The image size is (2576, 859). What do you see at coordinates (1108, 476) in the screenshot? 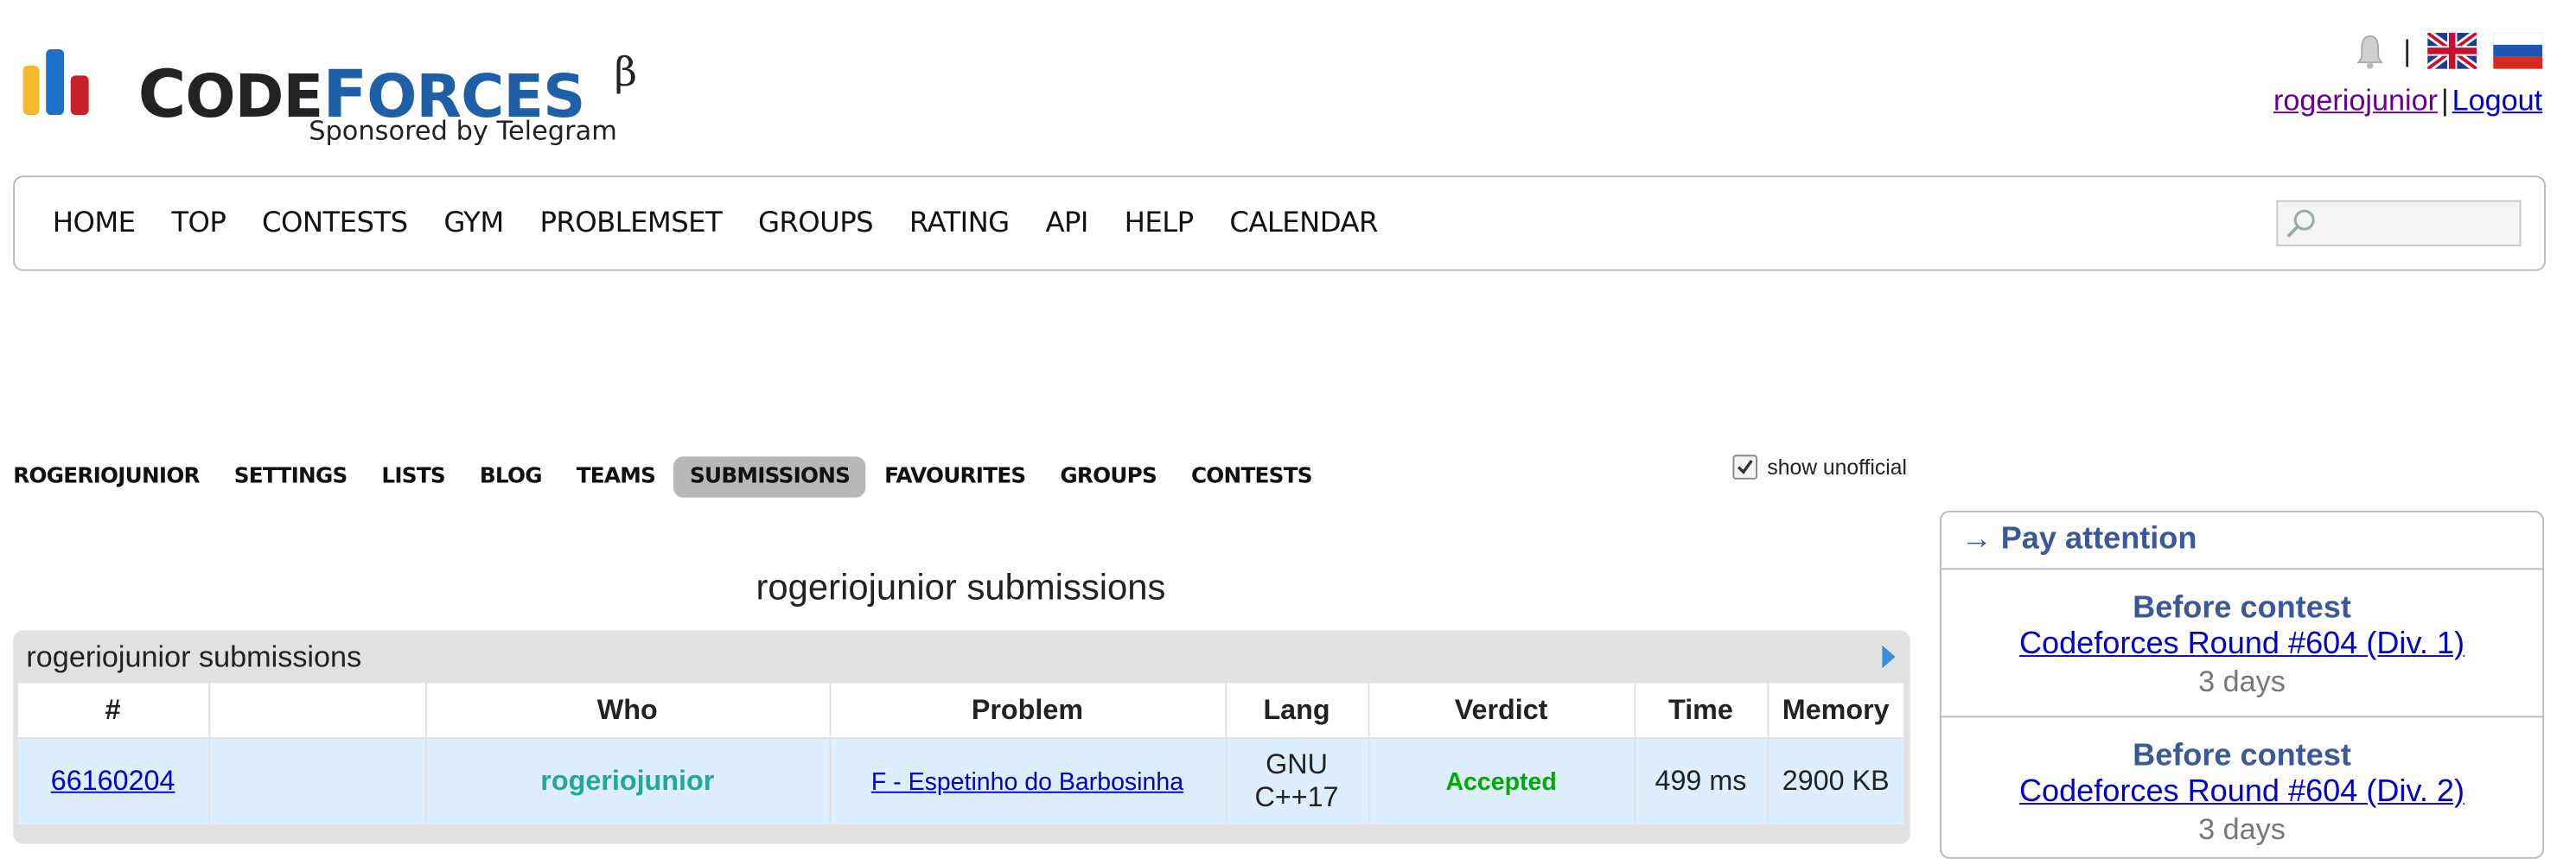
I see `profile-tab-groups: GROUPS` at bounding box center [1108, 476].